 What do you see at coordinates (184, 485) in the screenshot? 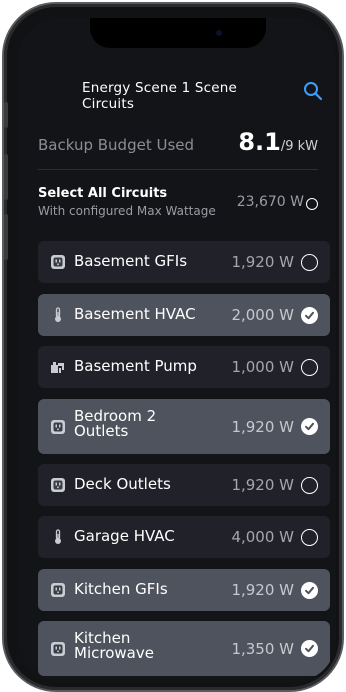
I see `circuit-row: Deck Outlets 1,920 W` at bounding box center [184, 485].